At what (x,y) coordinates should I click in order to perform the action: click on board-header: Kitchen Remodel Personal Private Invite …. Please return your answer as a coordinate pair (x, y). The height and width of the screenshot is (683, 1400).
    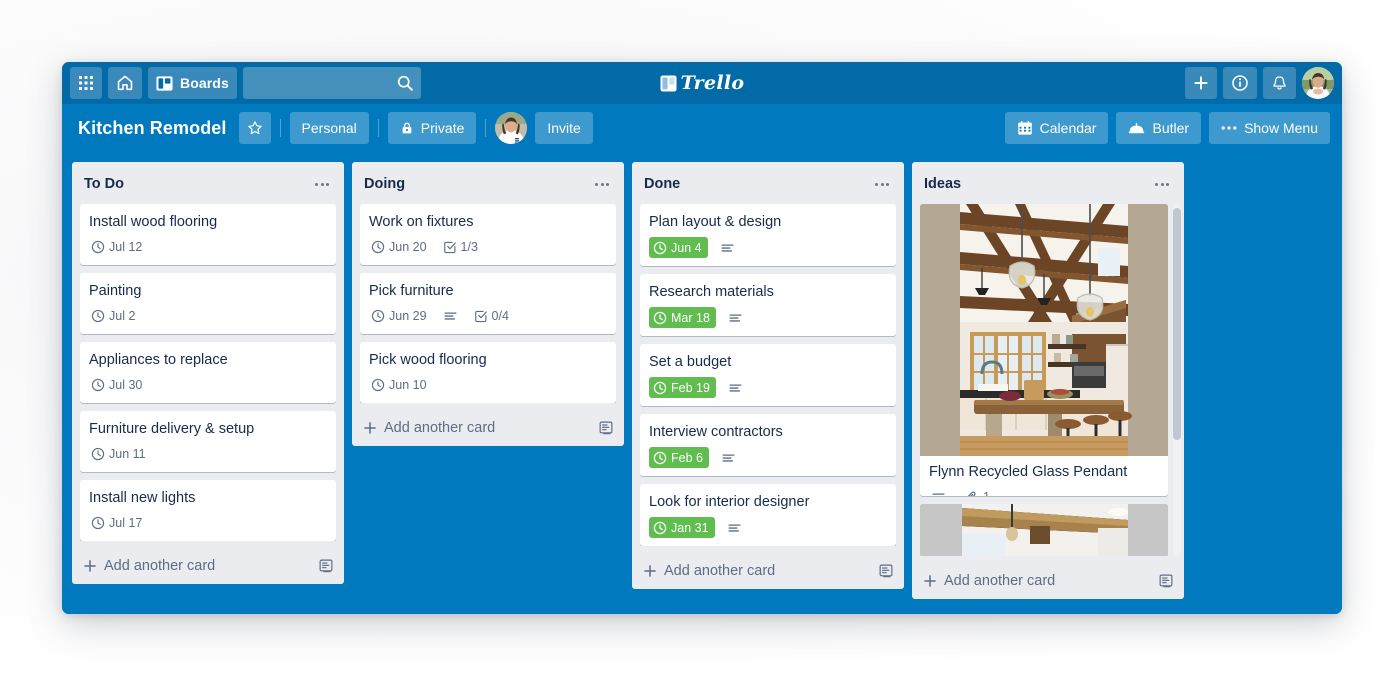
    Looking at the image, I should click on (702, 128).